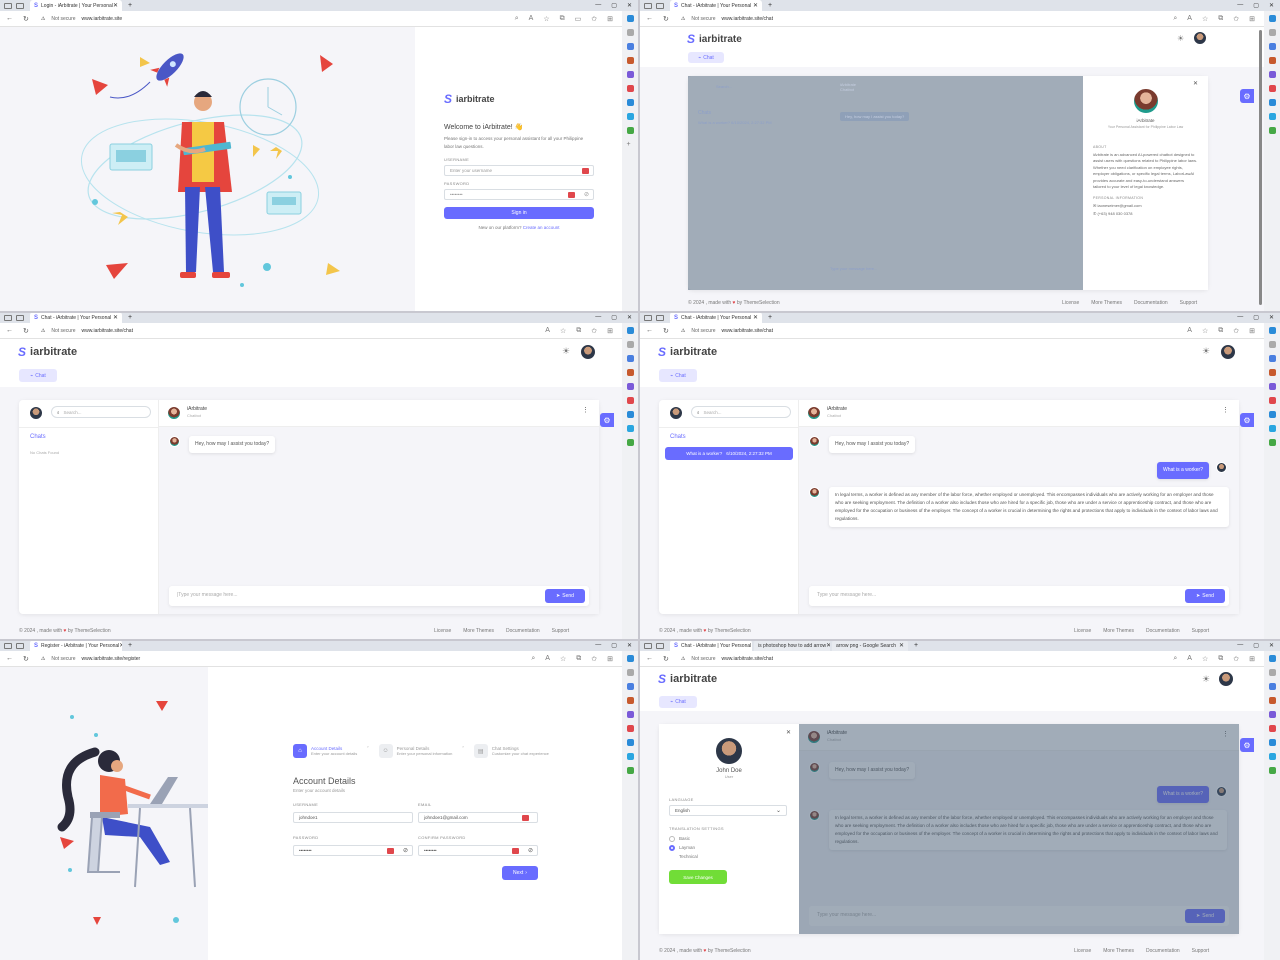  Describe the element at coordinates (729, 848) in the screenshot. I see `radio-layman: Layman` at that location.